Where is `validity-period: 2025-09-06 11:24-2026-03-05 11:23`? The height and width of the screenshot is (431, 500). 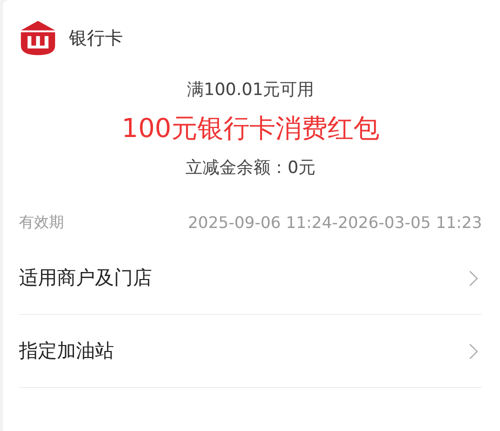
validity-period: 2025-09-06 11:24-2026-03-05 11:23 is located at coordinates (335, 222).